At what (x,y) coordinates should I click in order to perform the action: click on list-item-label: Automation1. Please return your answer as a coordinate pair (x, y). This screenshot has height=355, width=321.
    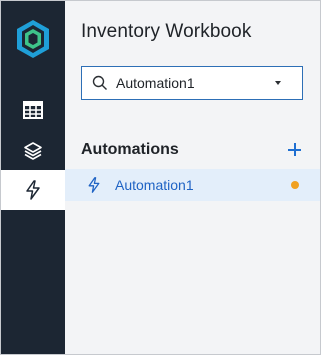
    Looking at the image, I should click on (154, 185).